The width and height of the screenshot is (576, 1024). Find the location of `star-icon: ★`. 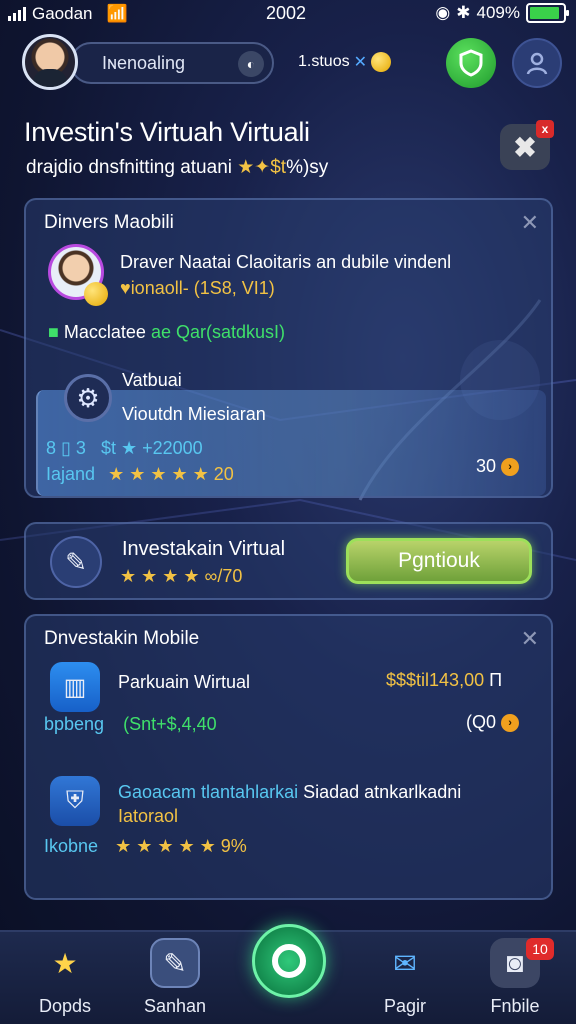

star-icon: ★ is located at coordinates (65, 963).